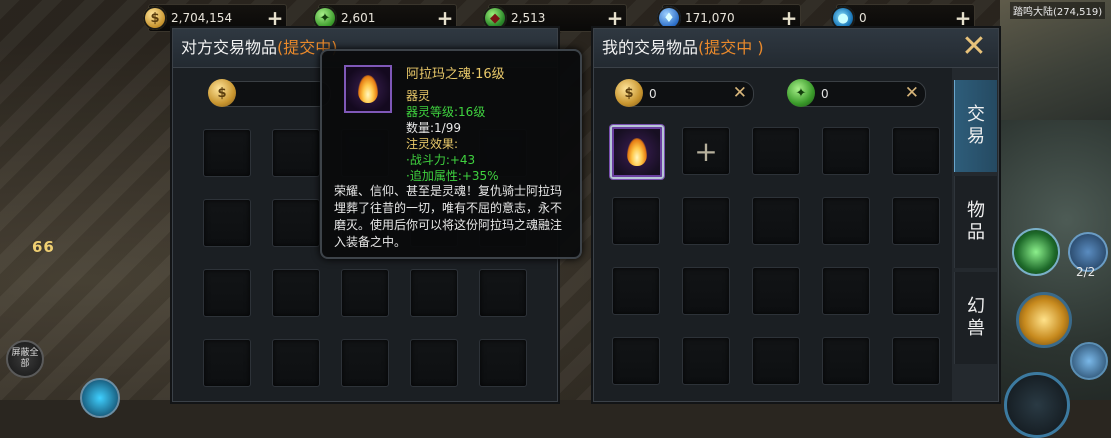  I want to click on currency-jade-value: 2,601, so click(358, 18).